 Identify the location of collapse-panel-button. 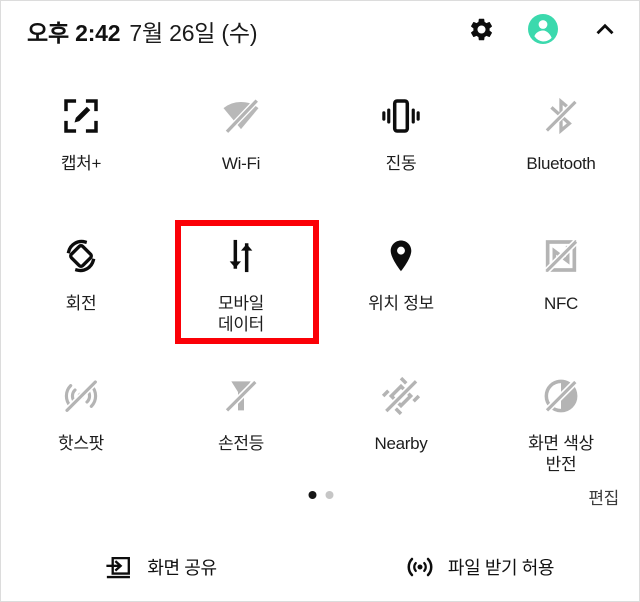
(605, 29).